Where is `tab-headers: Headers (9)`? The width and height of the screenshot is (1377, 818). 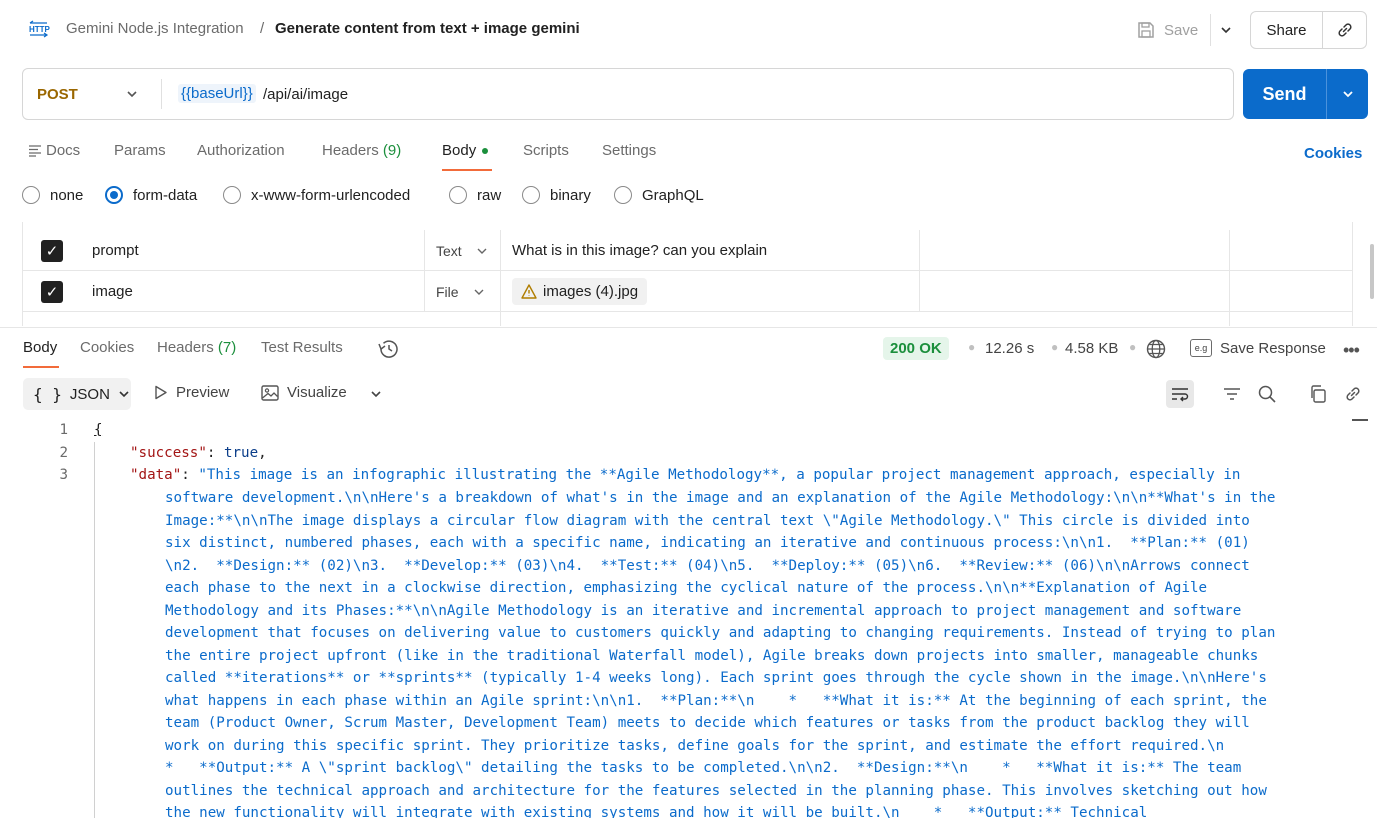
tab-headers: Headers (9) is located at coordinates (361, 150).